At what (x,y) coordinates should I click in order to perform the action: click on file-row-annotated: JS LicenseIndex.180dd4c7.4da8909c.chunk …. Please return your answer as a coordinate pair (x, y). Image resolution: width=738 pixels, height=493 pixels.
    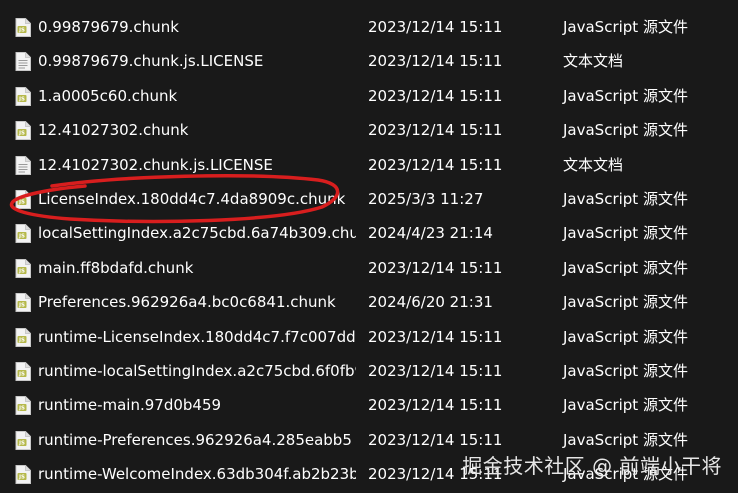
    Looking at the image, I should click on (369, 199).